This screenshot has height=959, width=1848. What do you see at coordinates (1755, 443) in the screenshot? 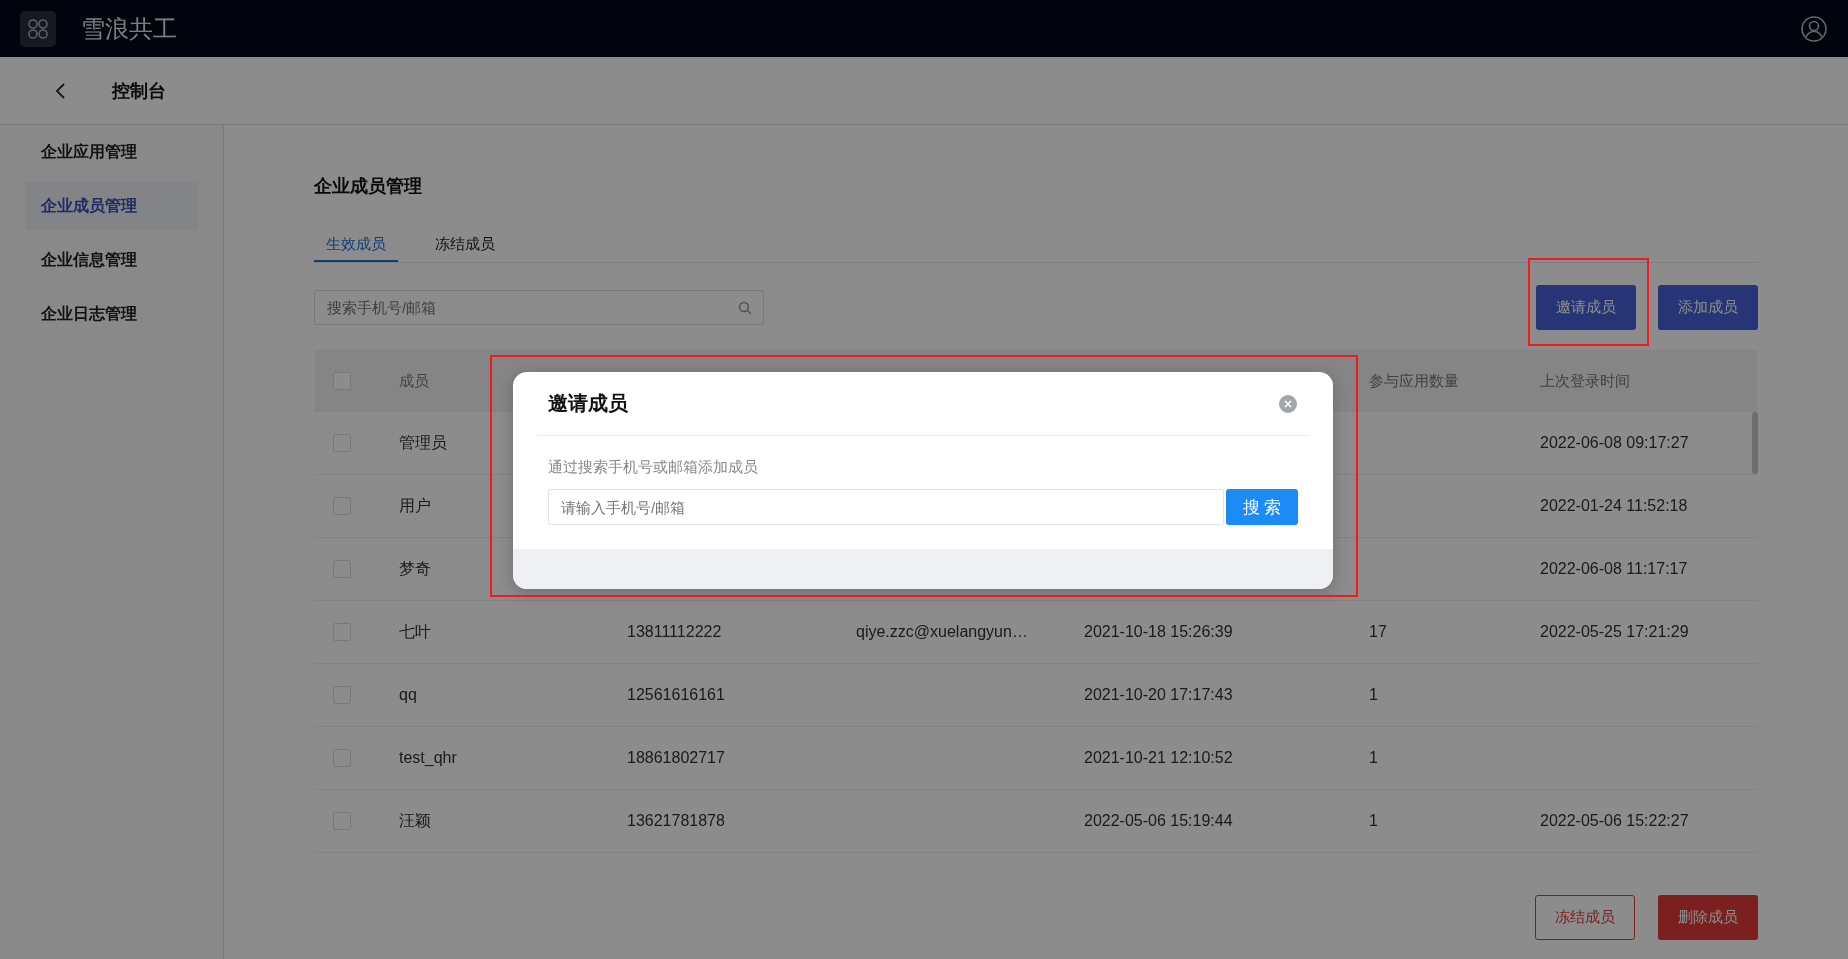
I see `scrollbar-thumb` at bounding box center [1755, 443].